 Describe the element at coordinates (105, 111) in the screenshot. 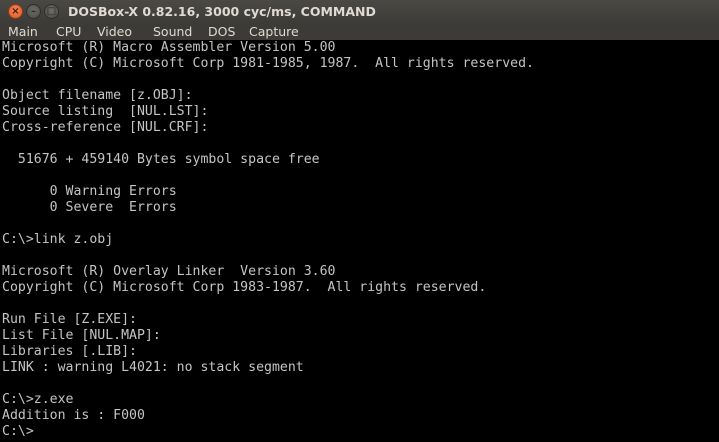

I see `console-line: Source listing [NUL.LST]:` at that location.